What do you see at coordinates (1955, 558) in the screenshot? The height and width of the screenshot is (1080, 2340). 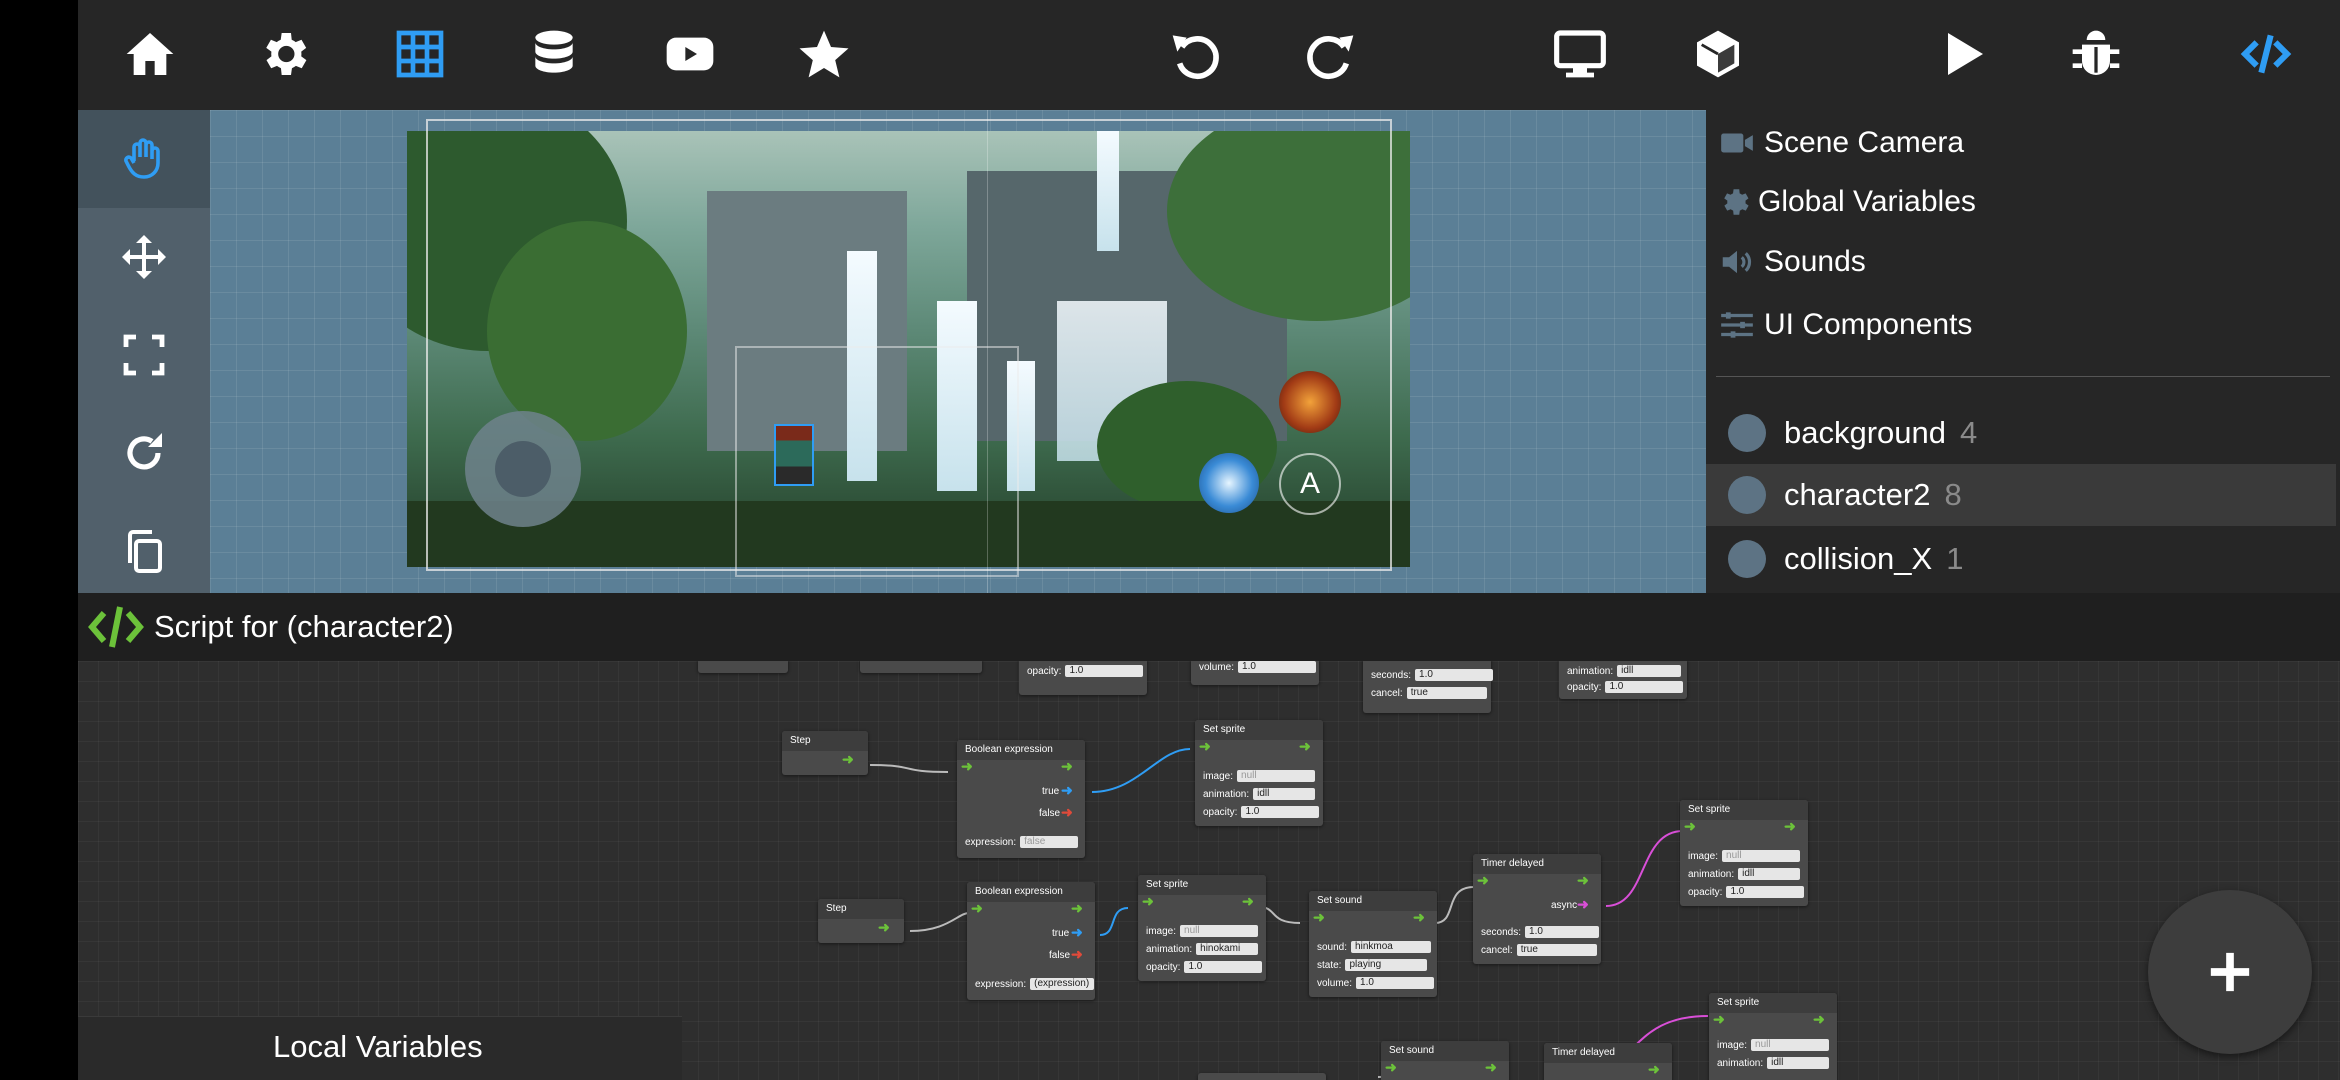 I see `object-count: 1` at bounding box center [1955, 558].